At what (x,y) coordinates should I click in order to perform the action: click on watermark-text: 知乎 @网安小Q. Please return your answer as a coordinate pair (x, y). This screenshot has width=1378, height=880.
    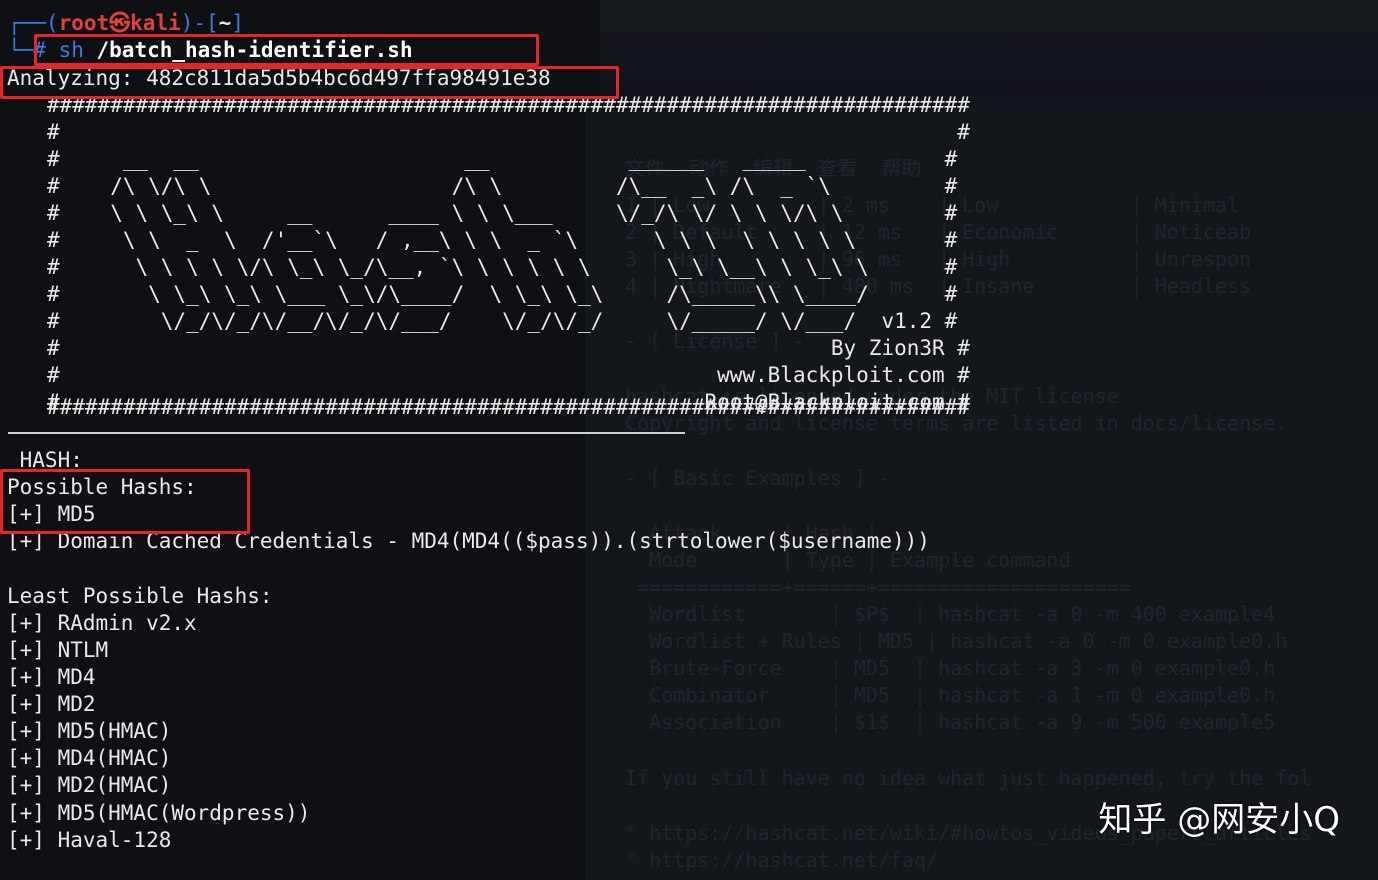
    Looking at the image, I should click on (1219, 820).